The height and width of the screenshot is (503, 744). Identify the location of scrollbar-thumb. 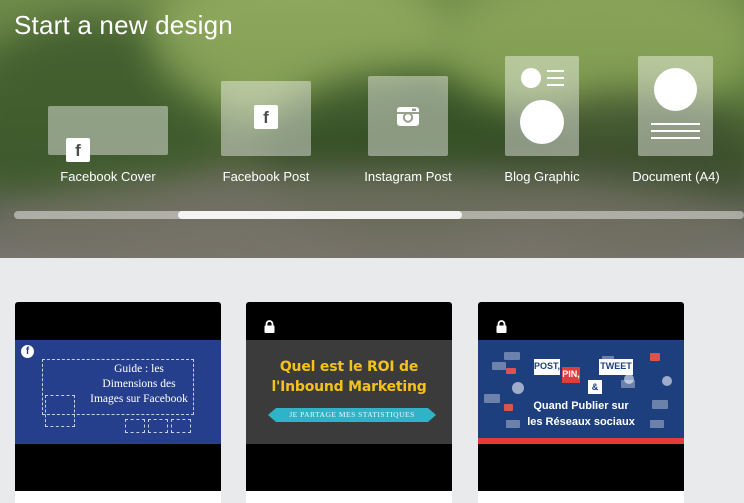
(320, 215).